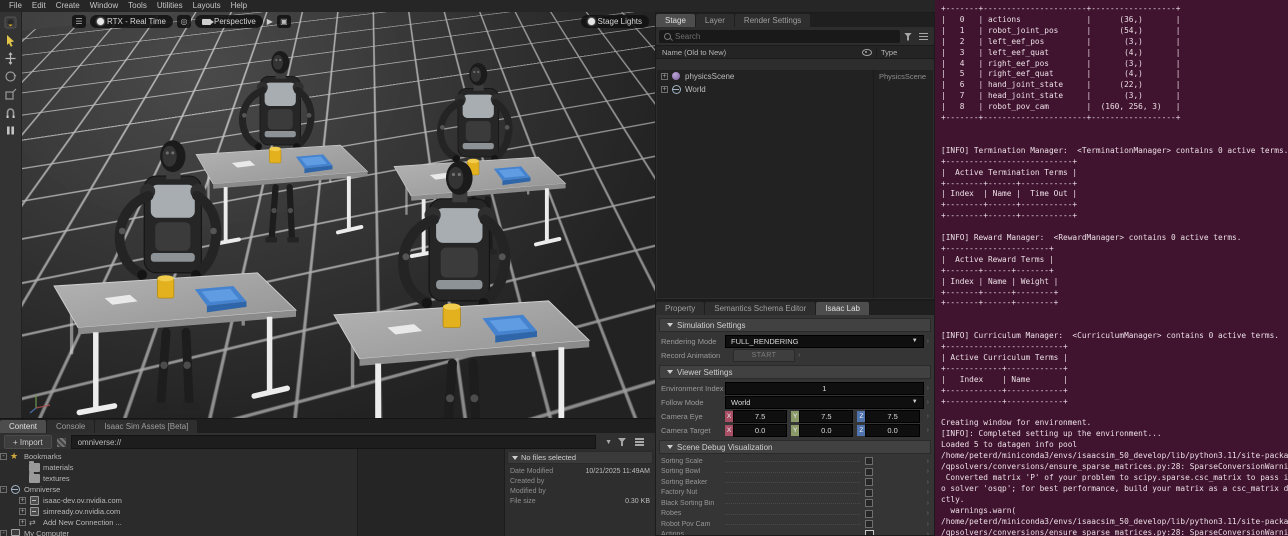  What do you see at coordinates (532, 471) in the screenshot?
I see `details-label: Date Modified` at bounding box center [532, 471].